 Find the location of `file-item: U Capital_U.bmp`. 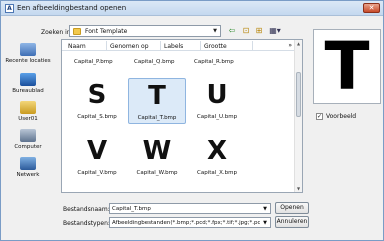

file-item: U Capital_U.bmp is located at coordinates (217, 100).